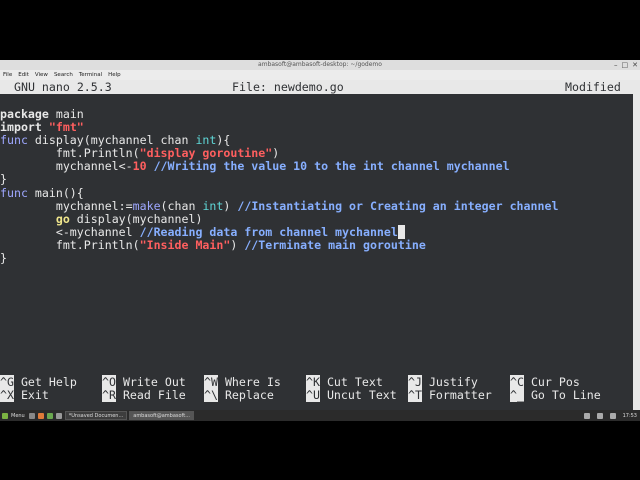  Describe the element at coordinates (320, 75) in the screenshot. I see `menu-bar: File Edit View Search Terminal Help` at that location.